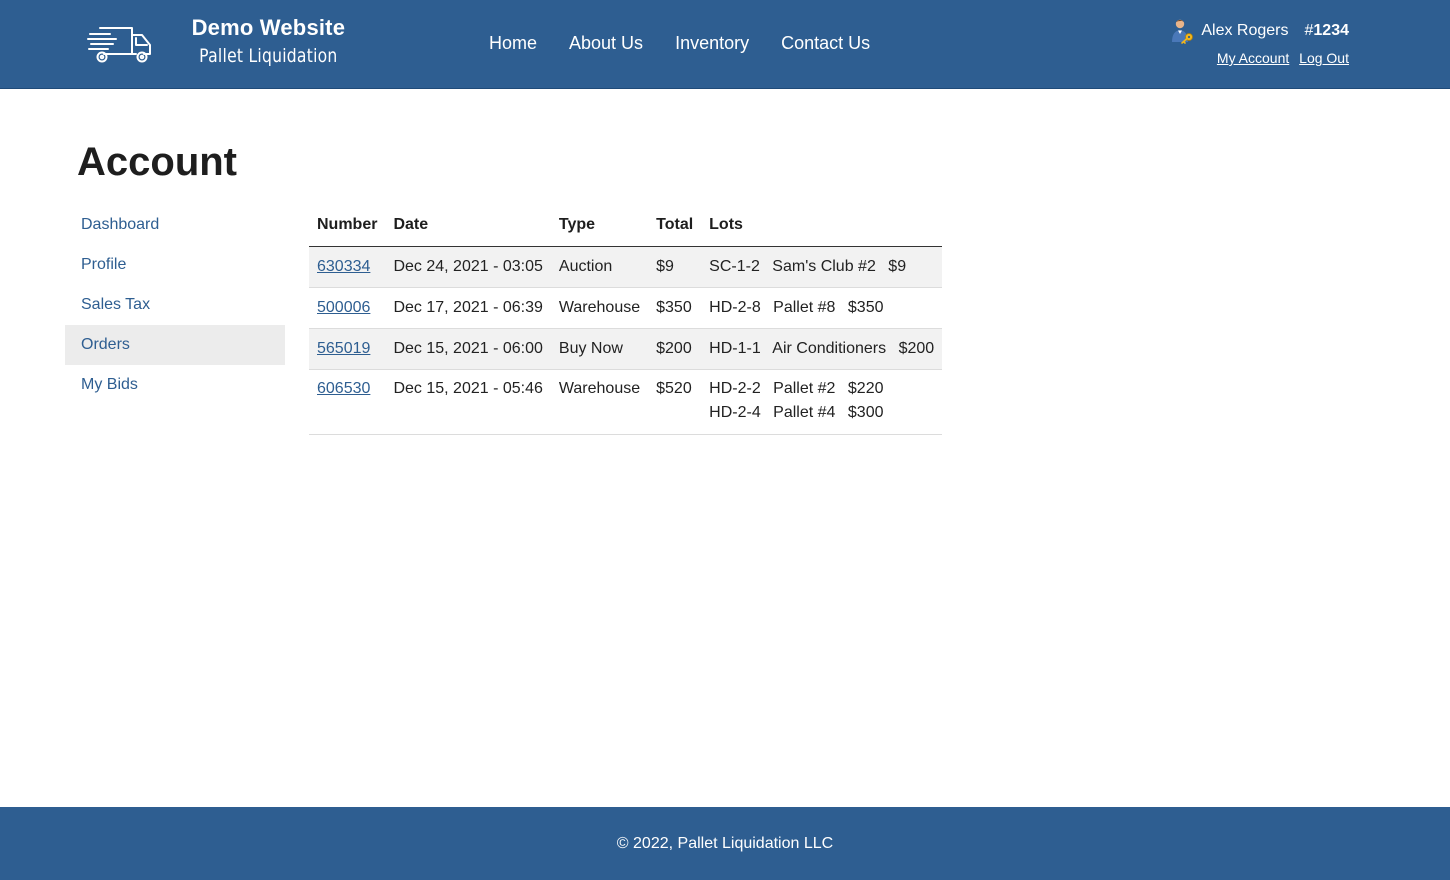 The height and width of the screenshot is (880, 1450). I want to click on user-number: #1234, so click(1327, 30).